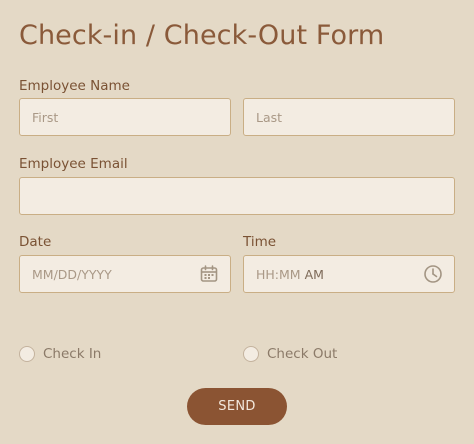 The image size is (474, 444). I want to click on check-out-label: Check Out, so click(302, 354).